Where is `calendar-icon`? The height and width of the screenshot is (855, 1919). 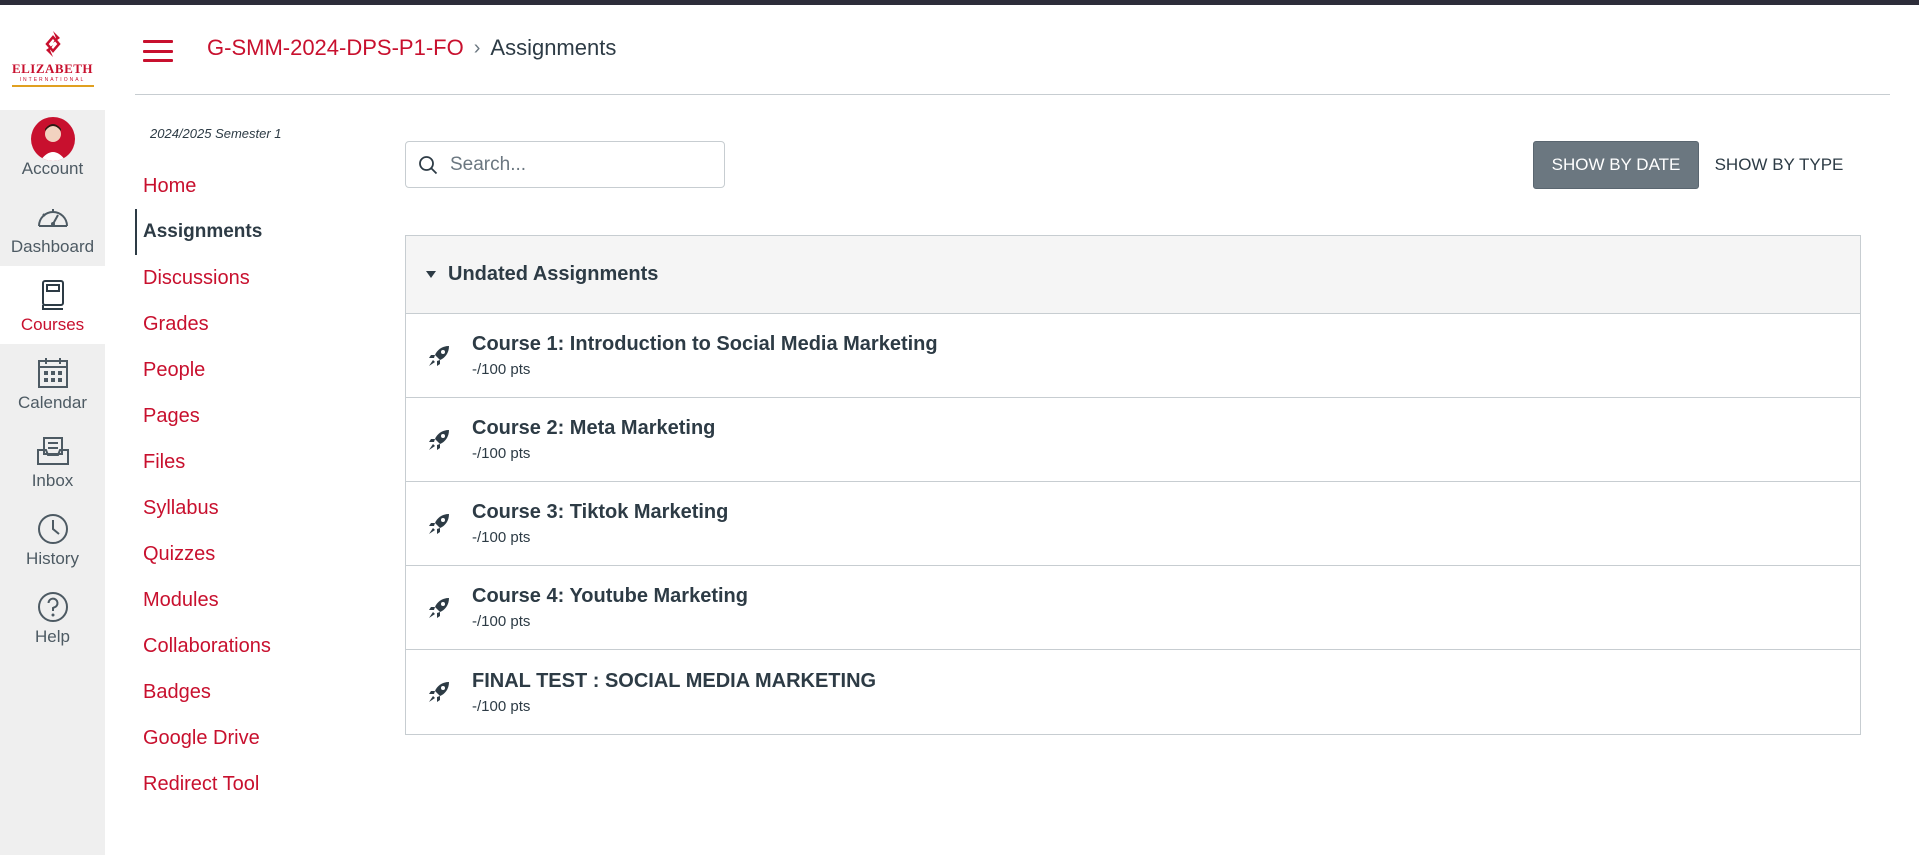 calendar-icon is located at coordinates (52, 373).